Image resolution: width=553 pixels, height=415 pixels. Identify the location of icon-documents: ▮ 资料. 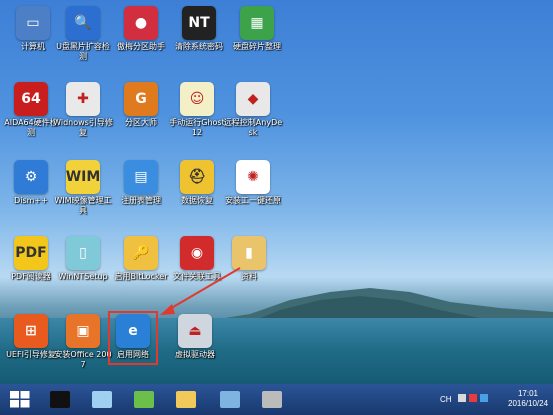
(249, 259).